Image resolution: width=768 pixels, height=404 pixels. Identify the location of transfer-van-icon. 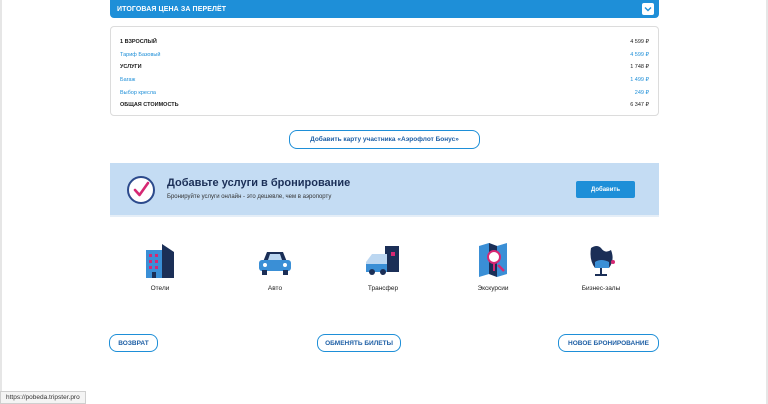
(383, 260).